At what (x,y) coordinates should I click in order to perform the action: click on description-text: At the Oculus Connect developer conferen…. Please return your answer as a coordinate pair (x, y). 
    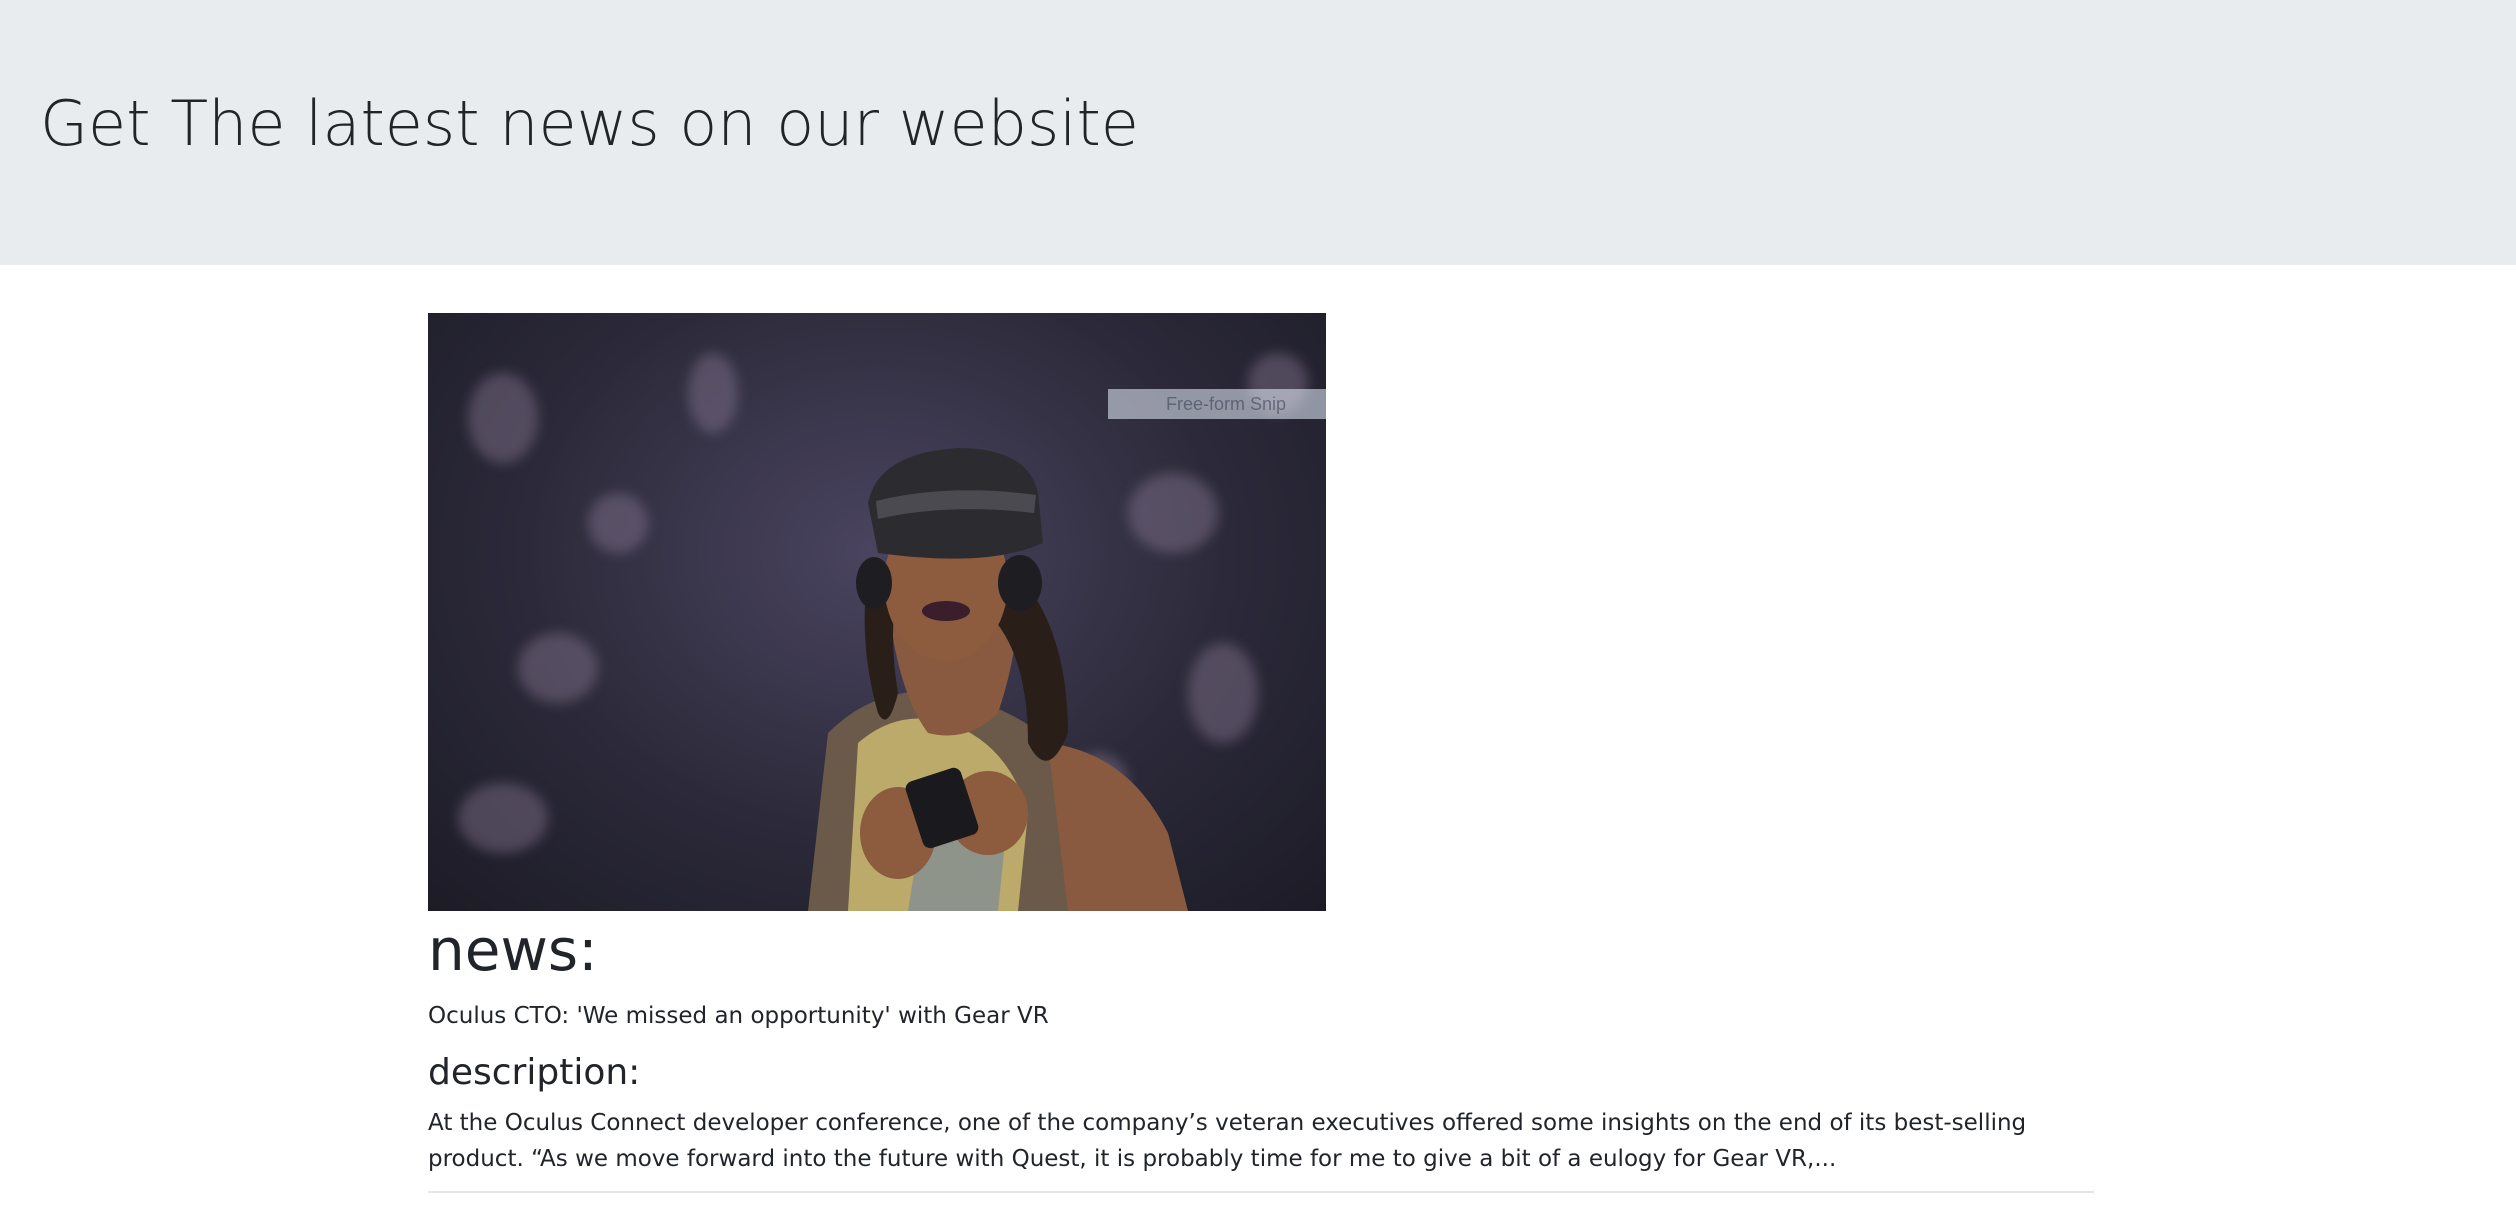
    Looking at the image, I should click on (1227, 1141).